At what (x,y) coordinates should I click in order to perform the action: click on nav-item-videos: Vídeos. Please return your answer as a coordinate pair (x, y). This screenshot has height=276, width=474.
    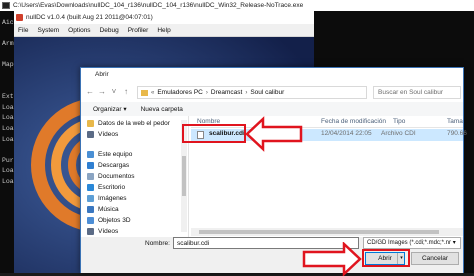
    Looking at the image, I should click on (102, 231).